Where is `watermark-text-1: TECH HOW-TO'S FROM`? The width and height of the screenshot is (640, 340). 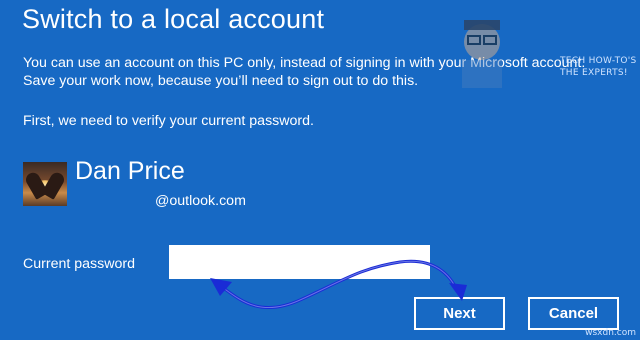
watermark-text-1: TECH HOW-TO'S FROM is located at coordinates (600, 61).